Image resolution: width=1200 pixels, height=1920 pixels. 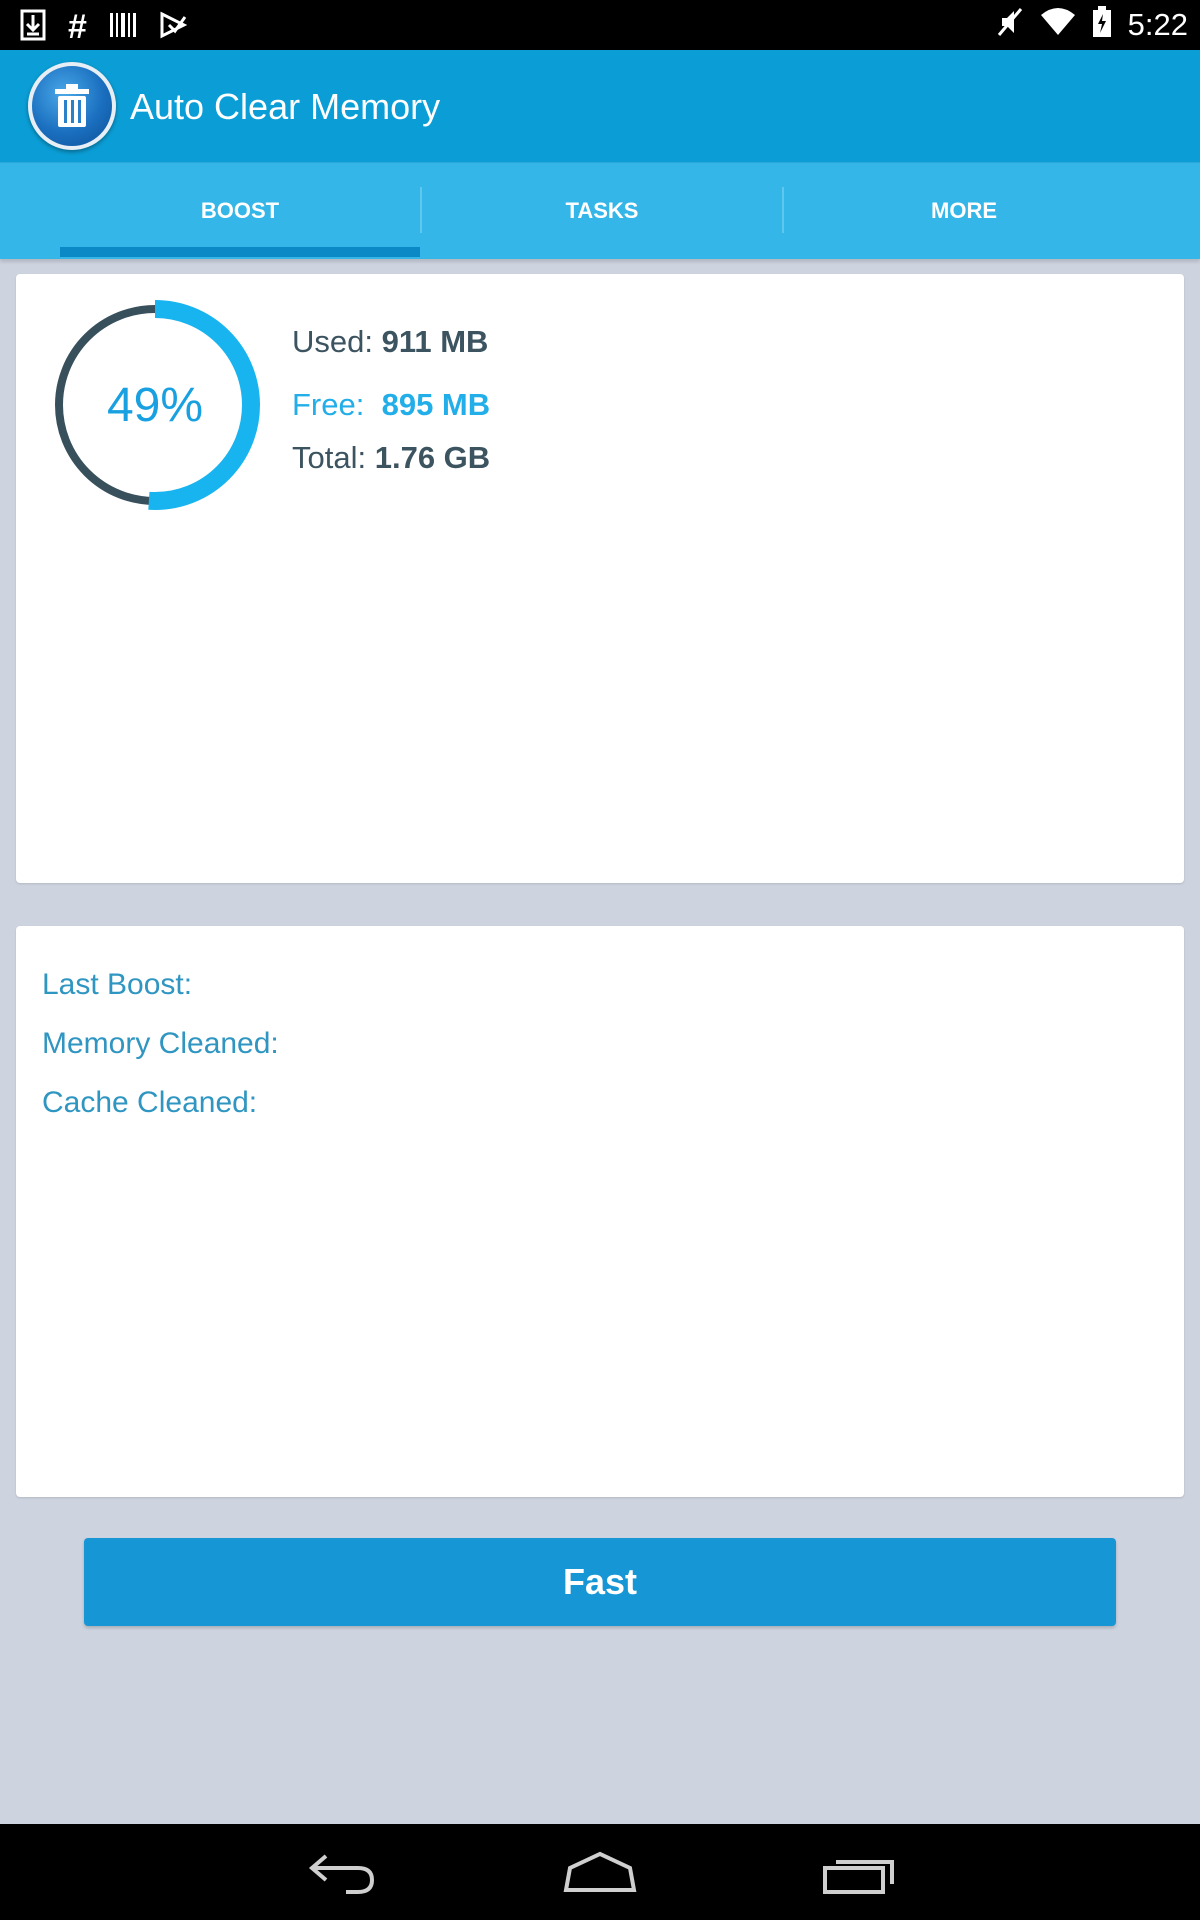 I want to click on tab-tasks: TASKS, so click(x=602, y=211).